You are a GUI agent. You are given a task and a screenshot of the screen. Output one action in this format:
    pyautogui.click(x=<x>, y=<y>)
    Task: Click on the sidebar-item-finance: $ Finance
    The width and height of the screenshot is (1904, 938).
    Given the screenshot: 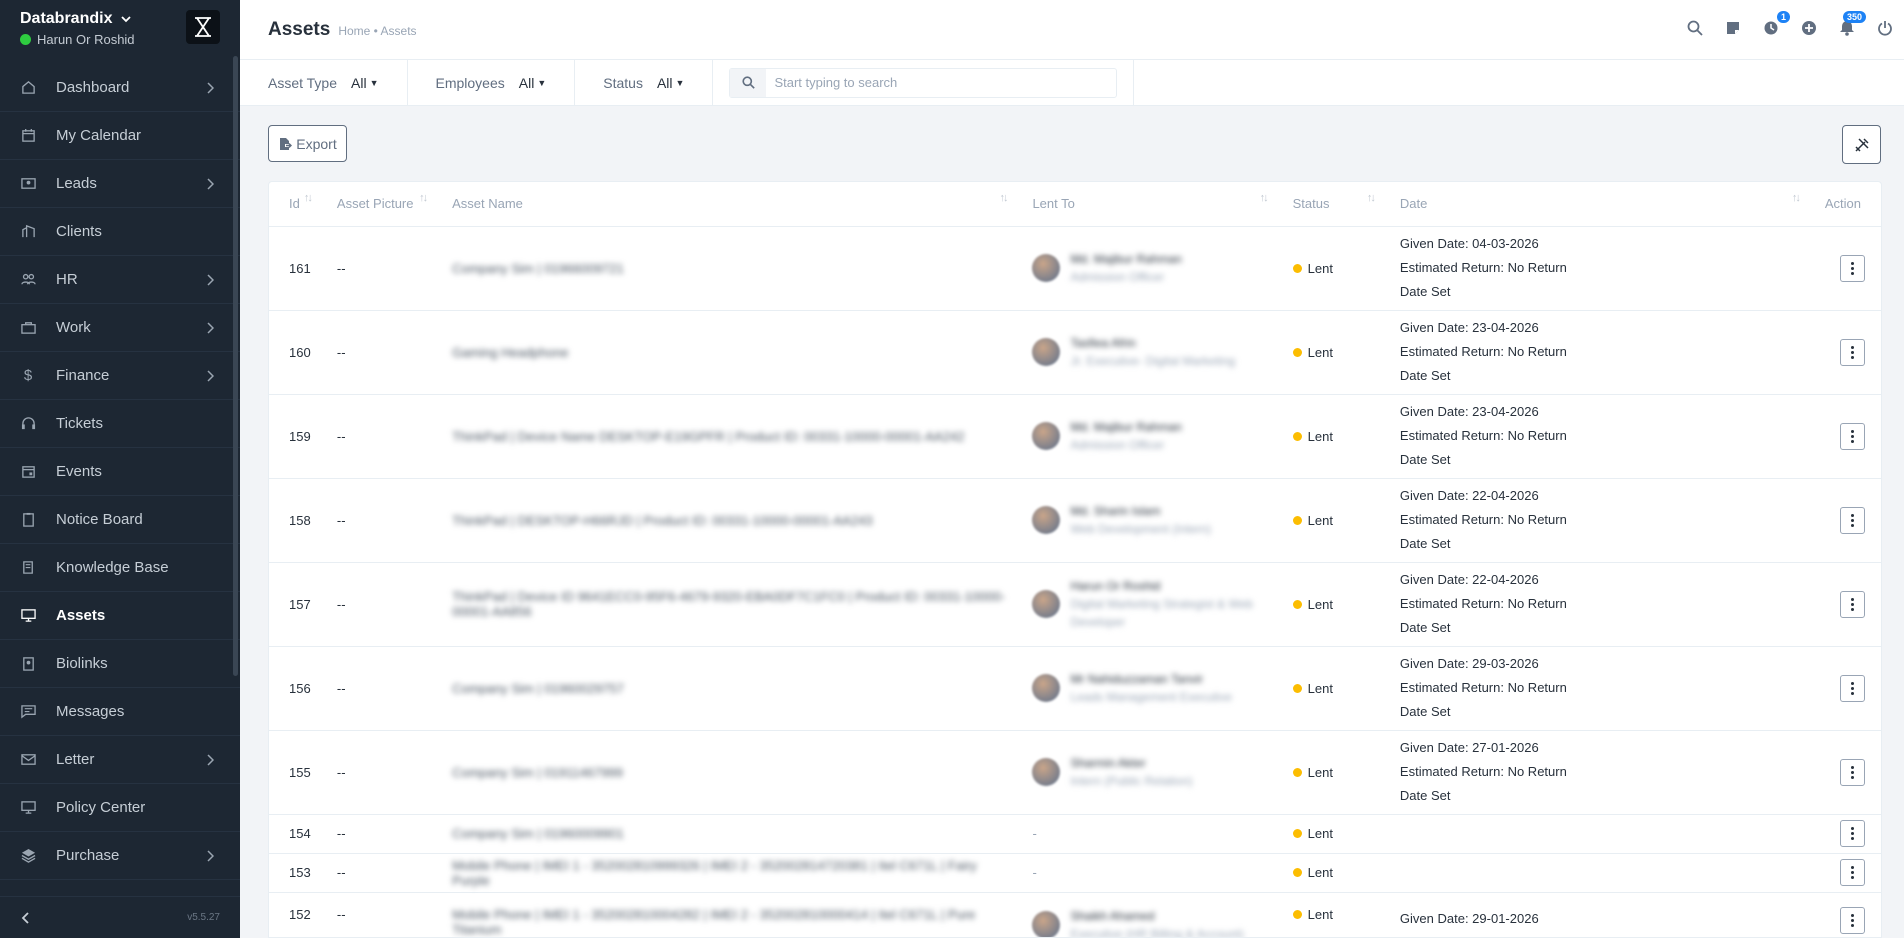 What is the action you would take?
    pyautogui.click(x=120, y=376)
    